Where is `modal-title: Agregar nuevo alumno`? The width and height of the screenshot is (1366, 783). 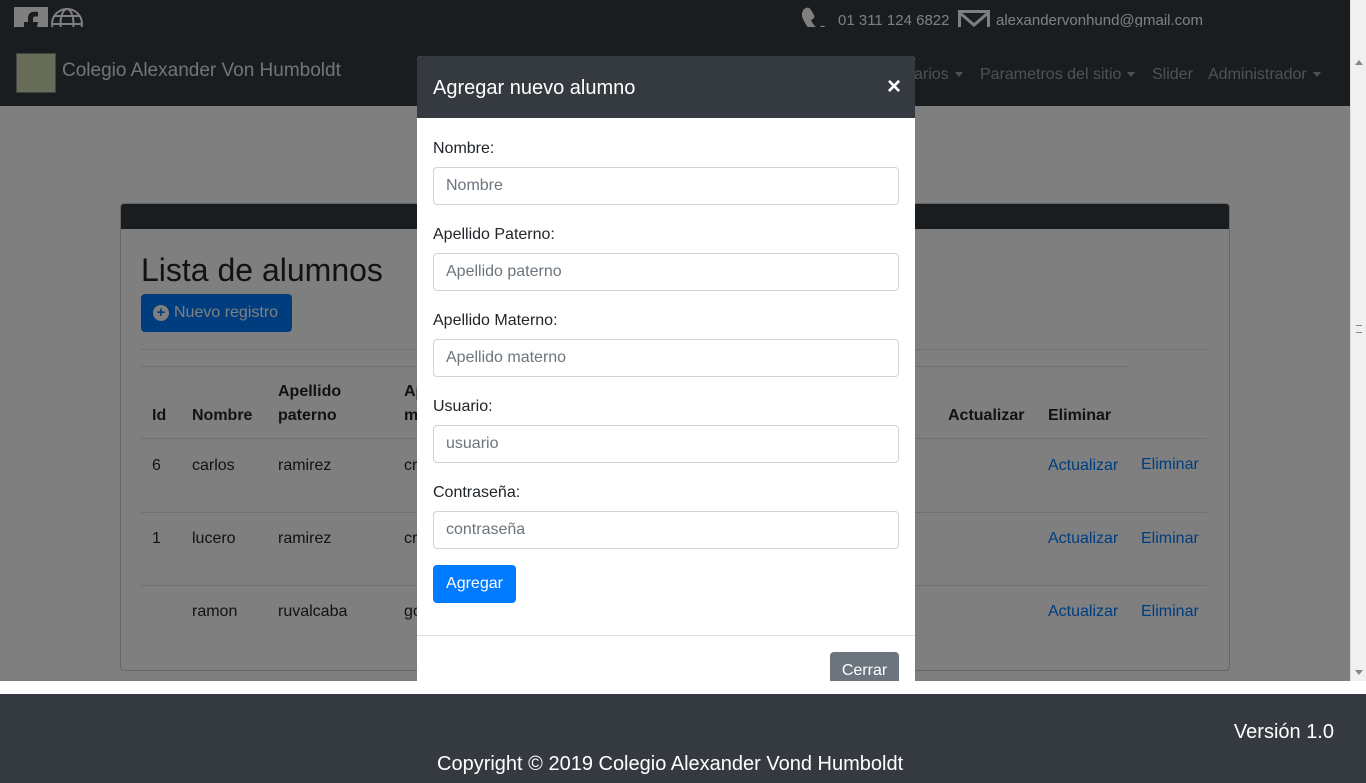
modal-title: Agregar nuevo alumno is located at coordinates (534, 88).